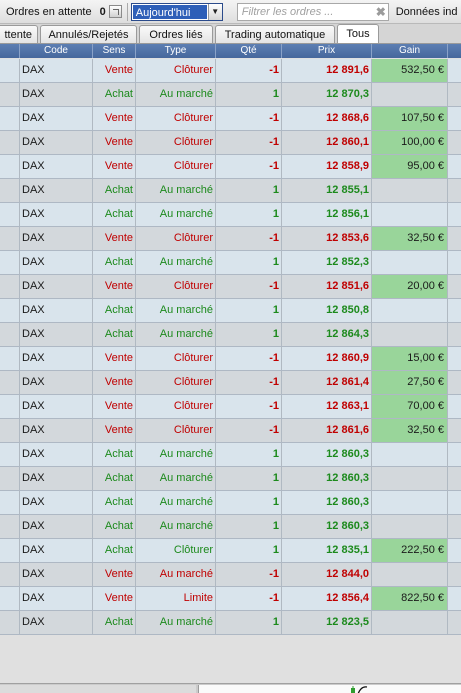 The height and width of the screenshot is (693, 461). What do you see at coordinates (230, 239) in the screenshot?
I see `order-row: DAX Vente Clôturer -1 12 853,6 32,50 €` at bounding box center [230, 239].